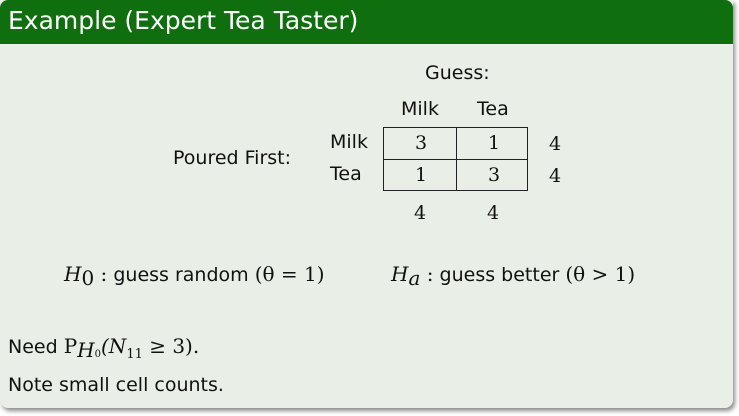  What do you see at coordinates (289, 274) in the screenshot?
I see `h0-condition: (θ = 1)` at bounding box center [289, 274].